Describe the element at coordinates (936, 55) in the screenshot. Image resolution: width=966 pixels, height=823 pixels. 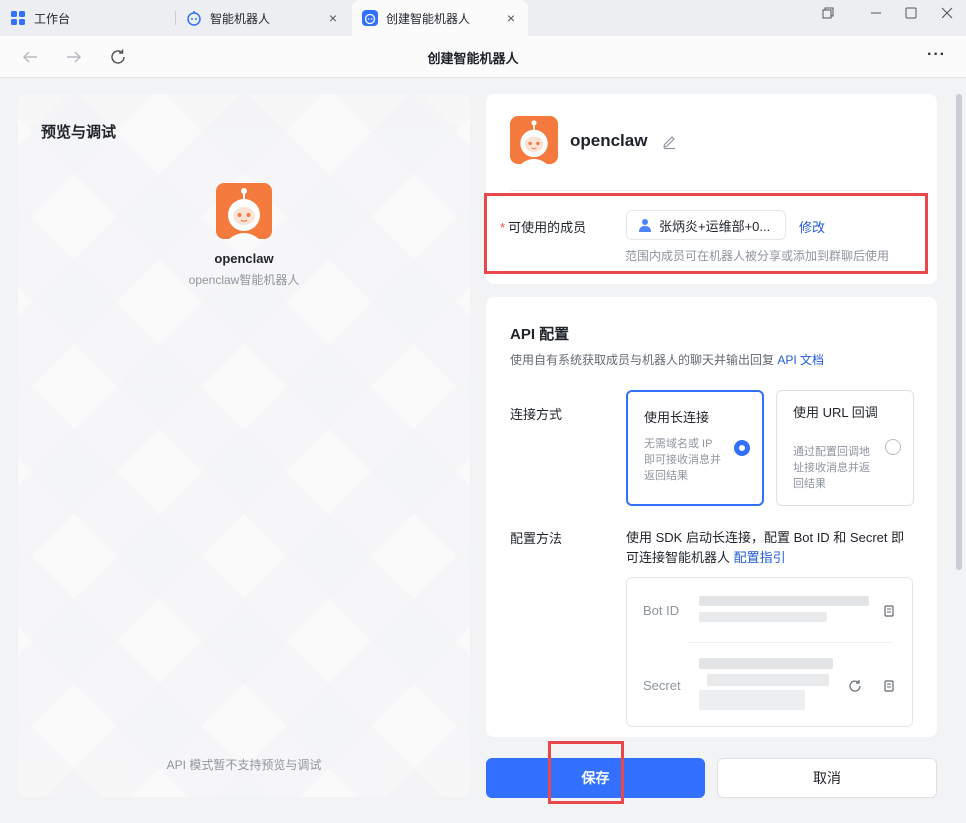
I see `more-options-icon: ···` at that location.